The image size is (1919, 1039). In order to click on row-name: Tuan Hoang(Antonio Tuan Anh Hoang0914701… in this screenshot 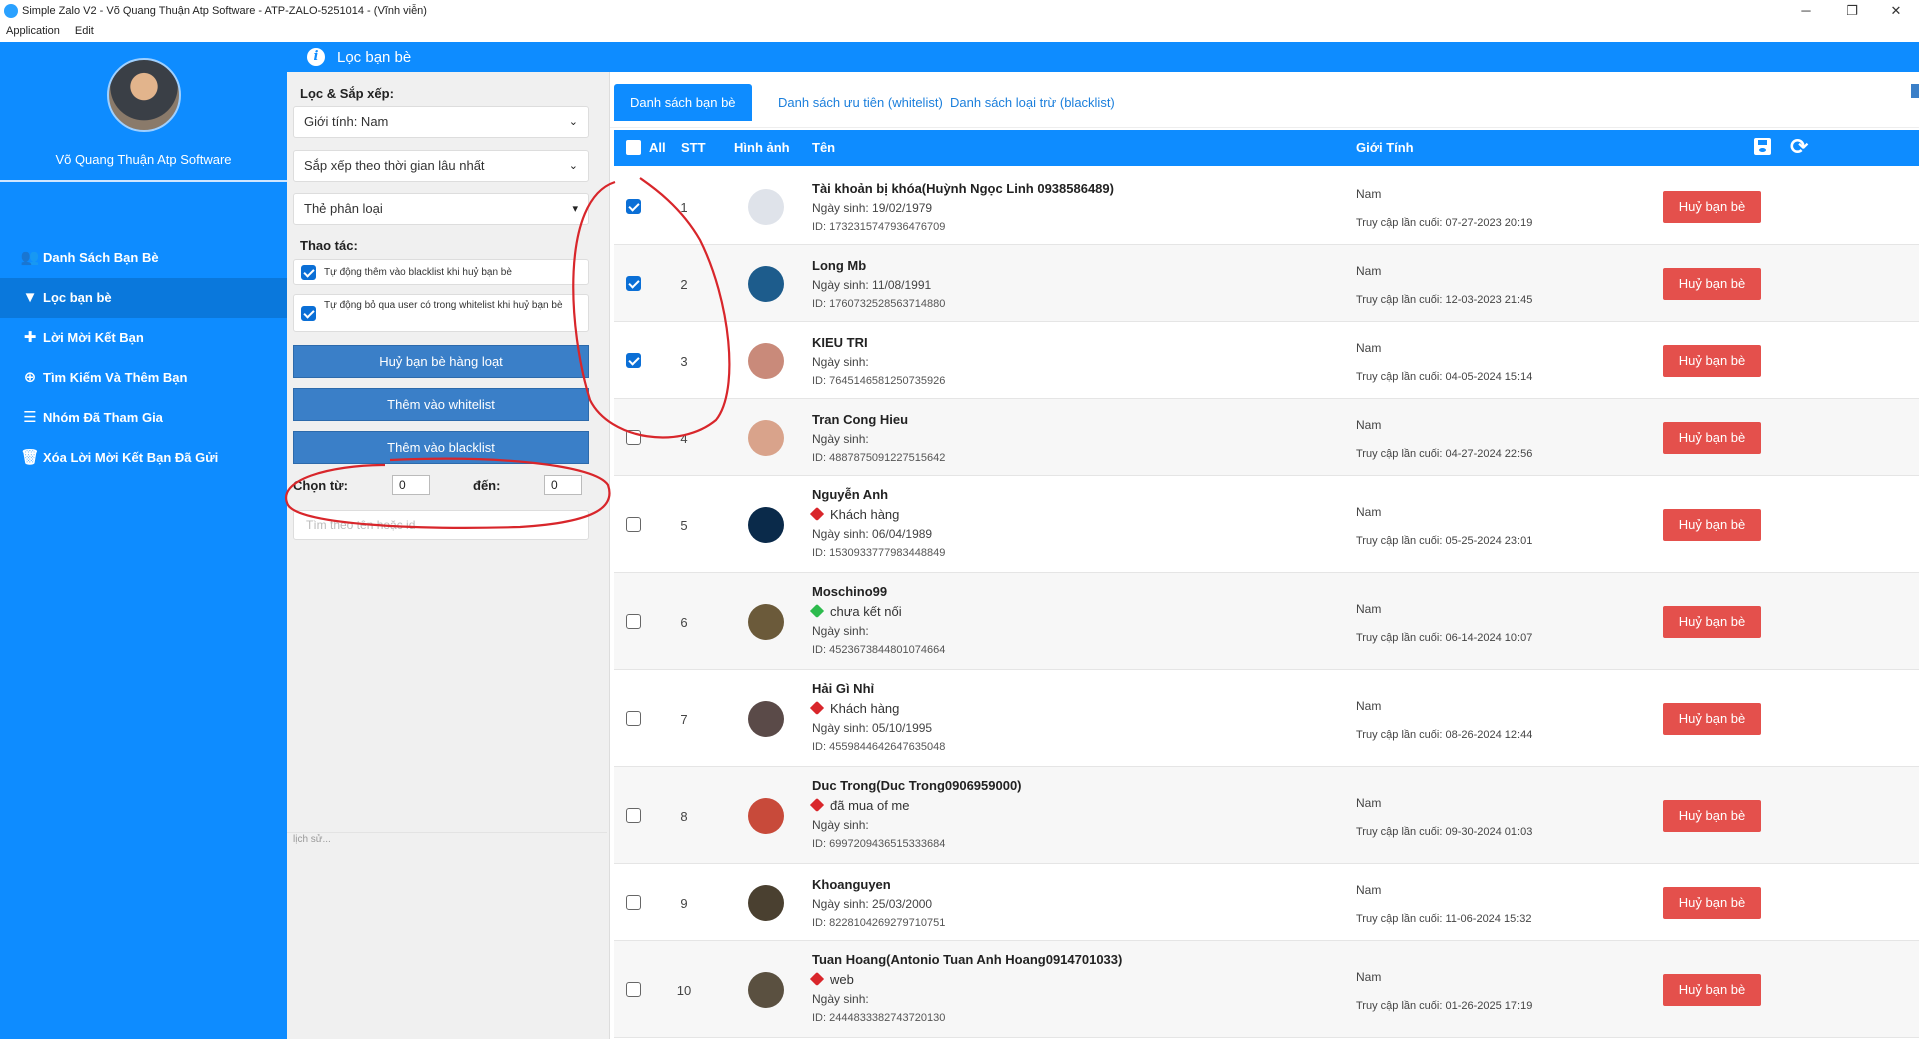, I will do `click(967, 959)`.